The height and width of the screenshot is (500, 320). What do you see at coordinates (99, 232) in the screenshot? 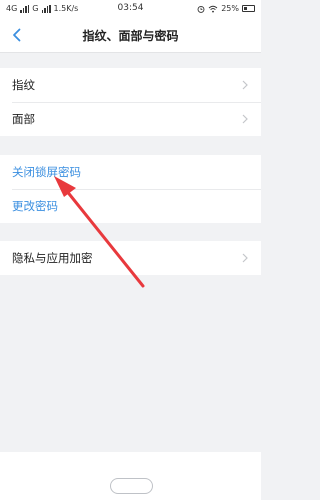
I see `annotation-arrow` at bounding box center [99, 232].